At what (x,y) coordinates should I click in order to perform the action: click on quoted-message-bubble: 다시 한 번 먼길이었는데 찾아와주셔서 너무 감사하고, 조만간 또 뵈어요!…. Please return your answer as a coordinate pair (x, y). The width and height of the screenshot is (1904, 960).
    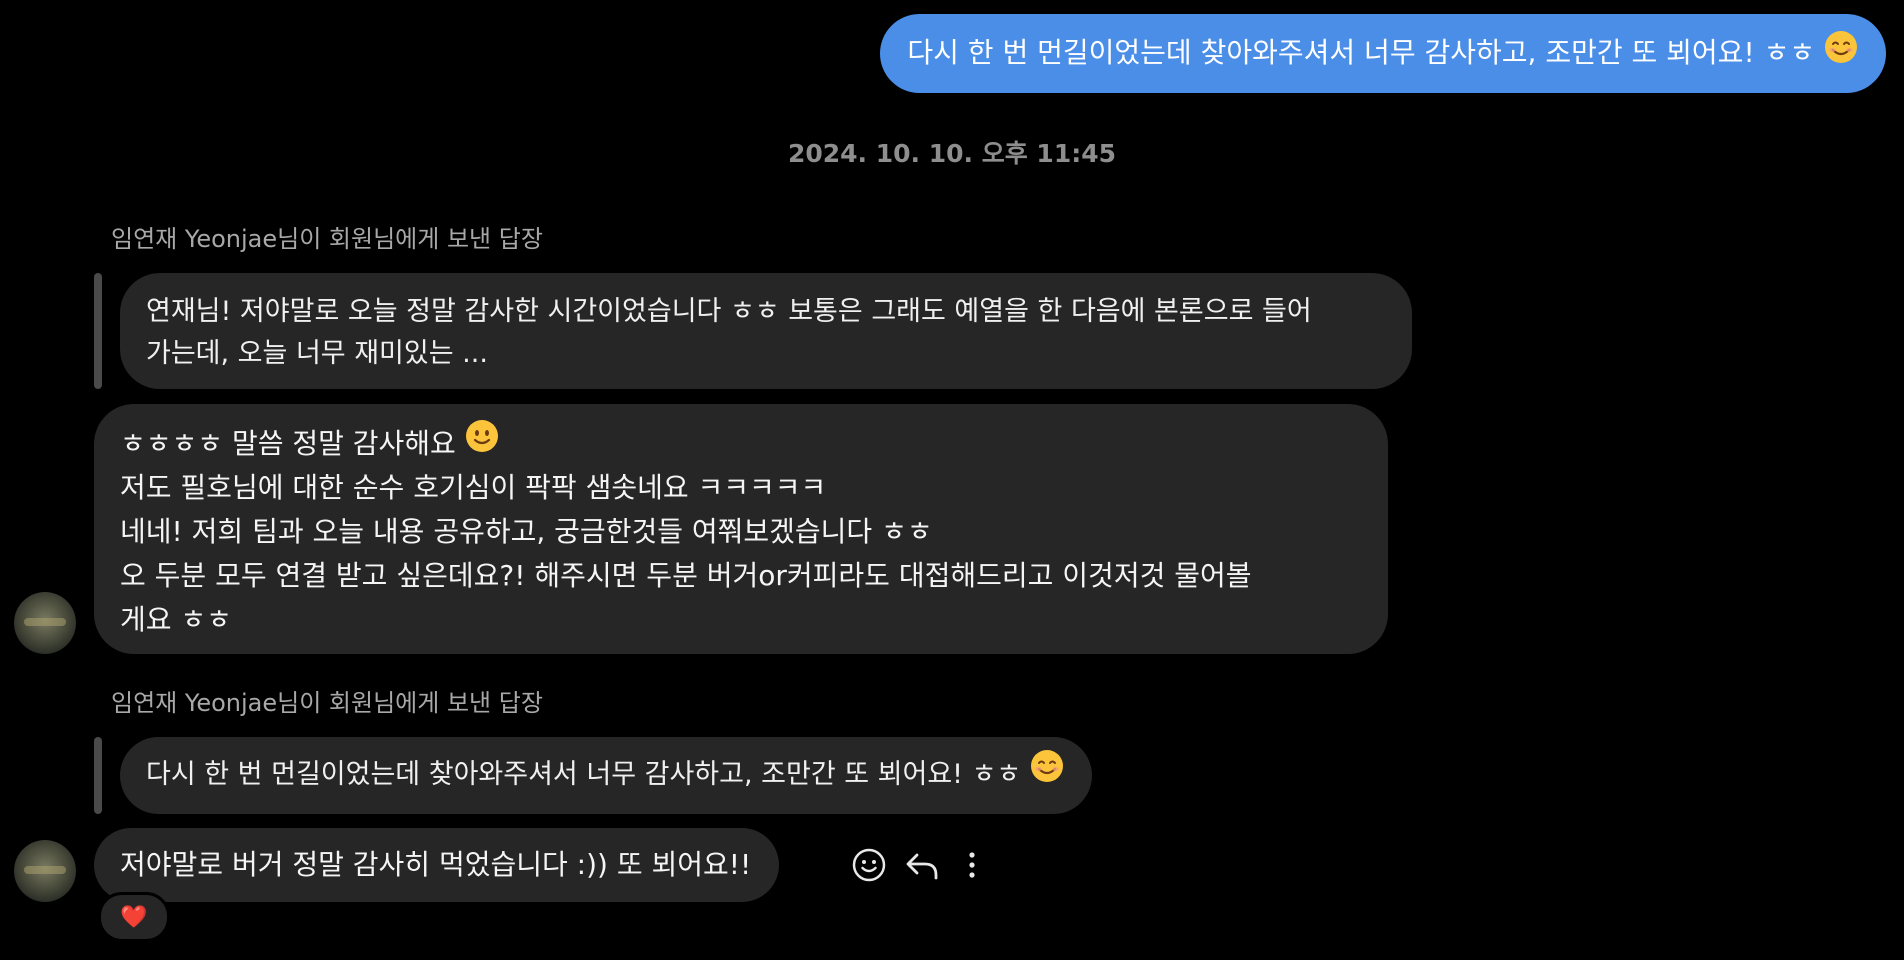
    Looking at the image, I should click on (606, 775).